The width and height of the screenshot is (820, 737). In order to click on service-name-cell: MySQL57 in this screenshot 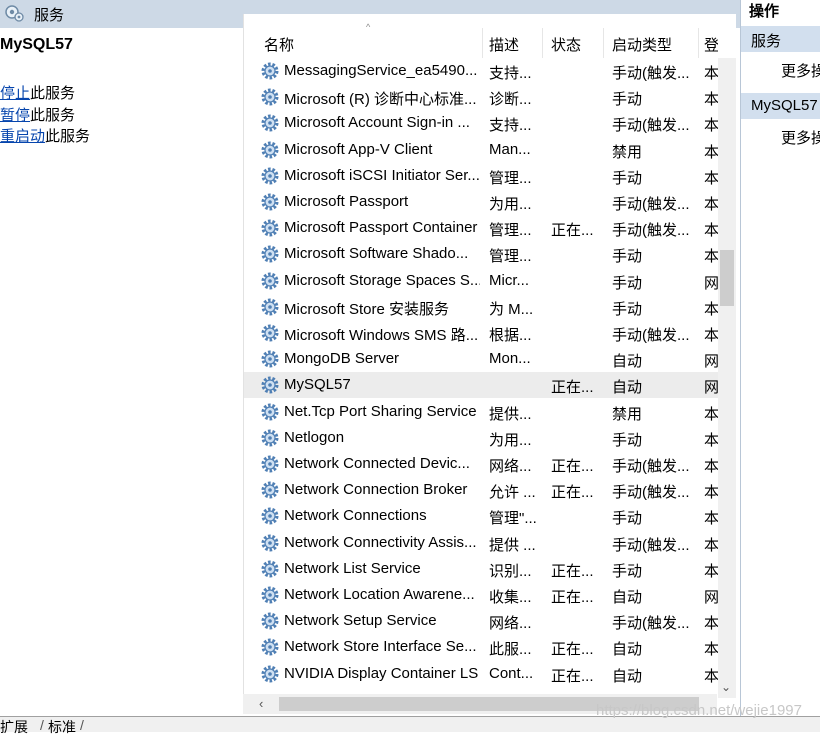, I will do `click(317, 385)`.